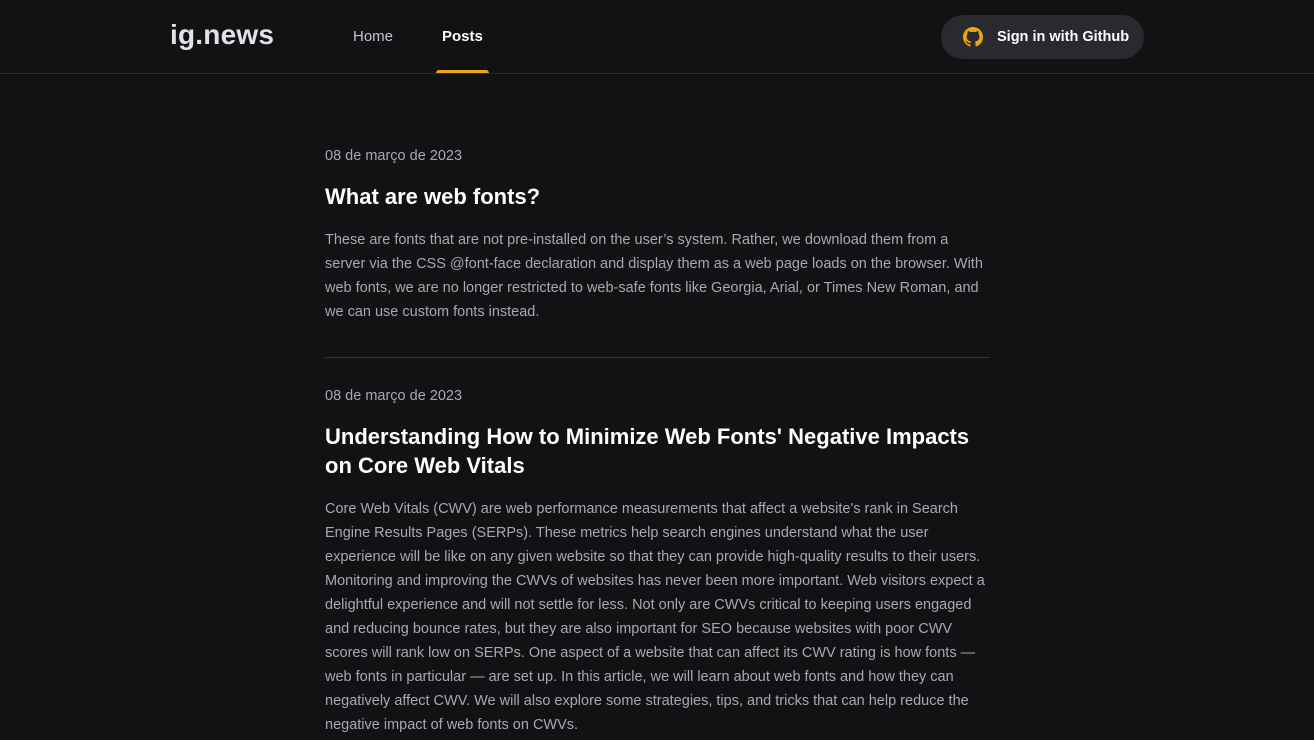 The height and width of the screenshot is (740, 1314). I want to click on post-divider, so click(657, 357).